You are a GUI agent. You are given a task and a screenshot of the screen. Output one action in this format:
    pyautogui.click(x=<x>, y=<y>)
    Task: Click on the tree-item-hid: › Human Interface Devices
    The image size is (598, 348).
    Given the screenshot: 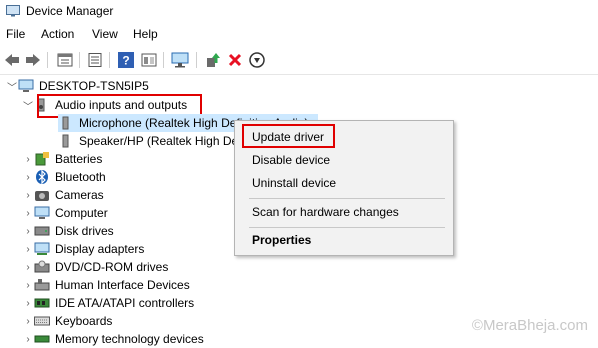 What is the action you would take?
    pyautogui.click(x=106, y=285)
    